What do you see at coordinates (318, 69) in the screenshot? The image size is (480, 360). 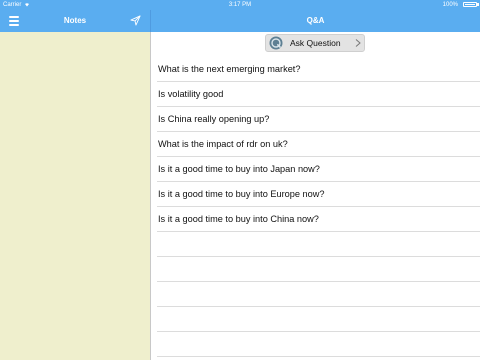 I see `question-item: What is the next emerging market?` at bounding box center [318, 69].